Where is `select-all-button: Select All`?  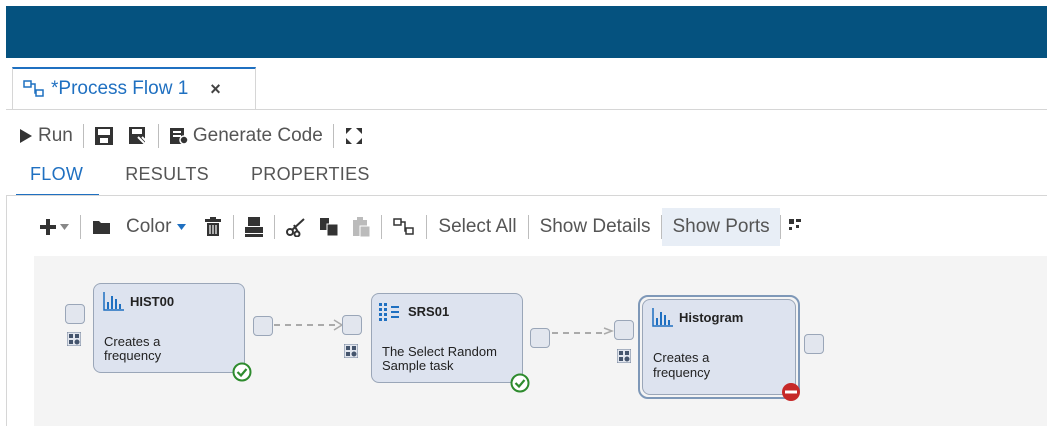 select-all-button: Select All is located at coordinates (477, 227).